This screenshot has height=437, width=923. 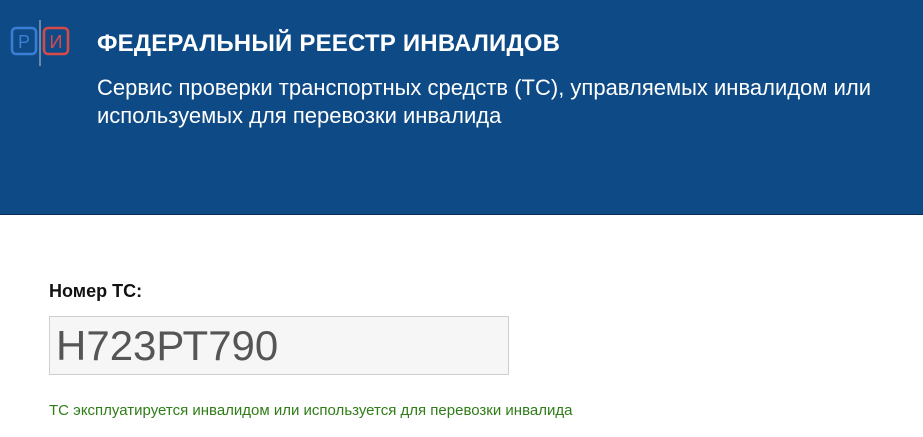 I want to click on page-title: ФЕДЕРАЛЬНЫЙ РЕЕСТР ИНВАЛИДОВ, so click(x=329, y=43).